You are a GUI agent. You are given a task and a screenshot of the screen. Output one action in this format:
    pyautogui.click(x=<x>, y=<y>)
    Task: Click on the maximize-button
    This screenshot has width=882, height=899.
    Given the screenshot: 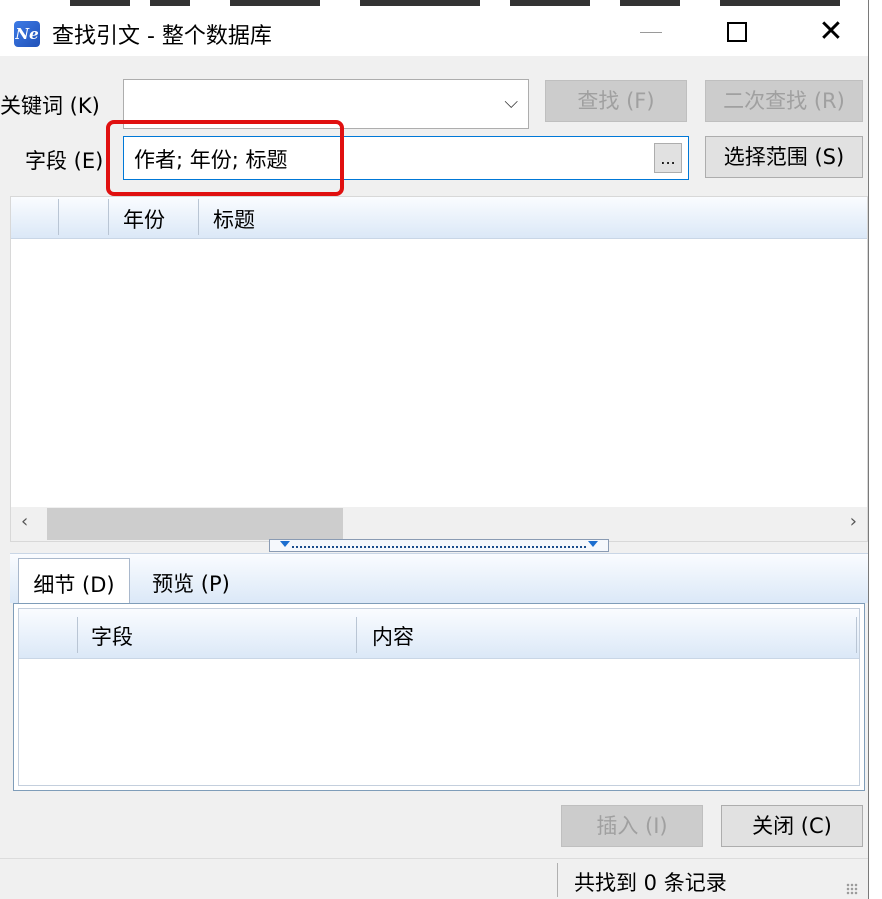 What is the action you would take?
    pyautogui.click(x=737, y=32)
    